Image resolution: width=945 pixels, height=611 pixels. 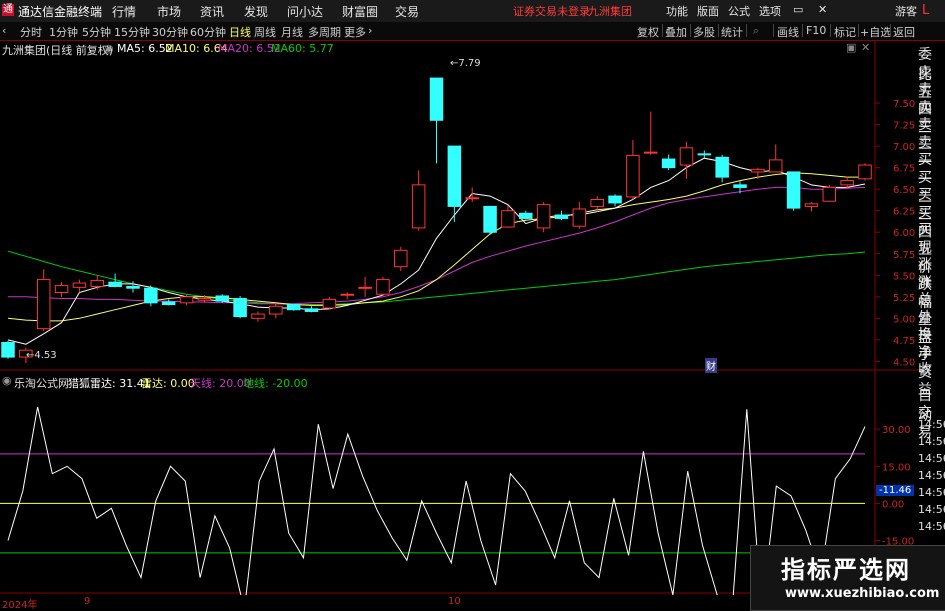 I want to click on btn-fuquan: 复权, so click(x=648, y=32).